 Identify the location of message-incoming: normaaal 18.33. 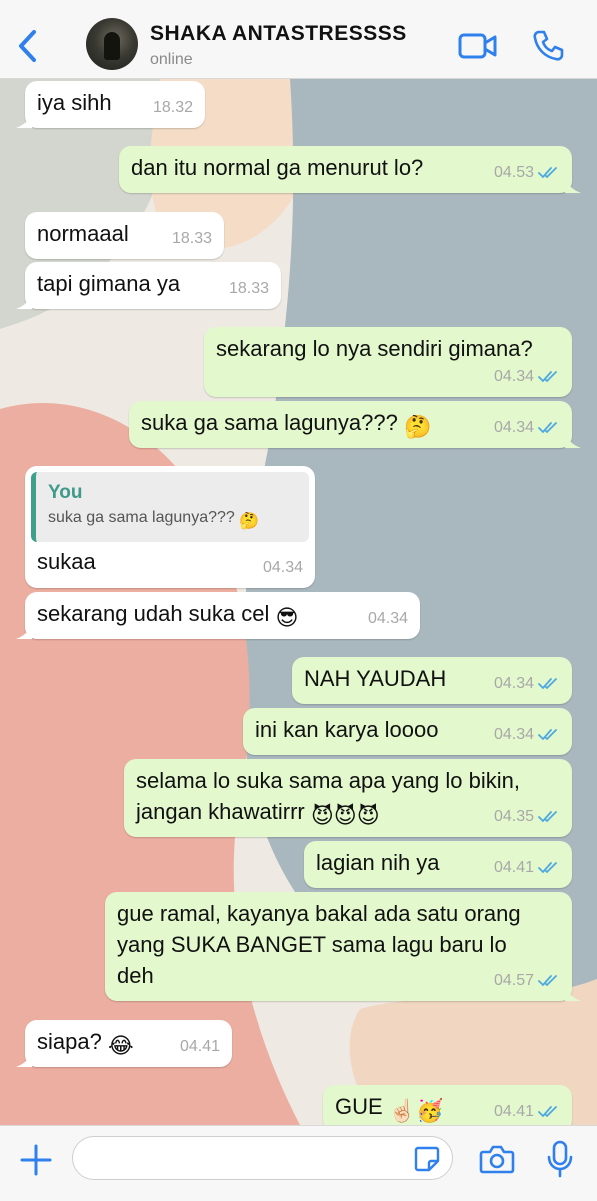
(124, 235).